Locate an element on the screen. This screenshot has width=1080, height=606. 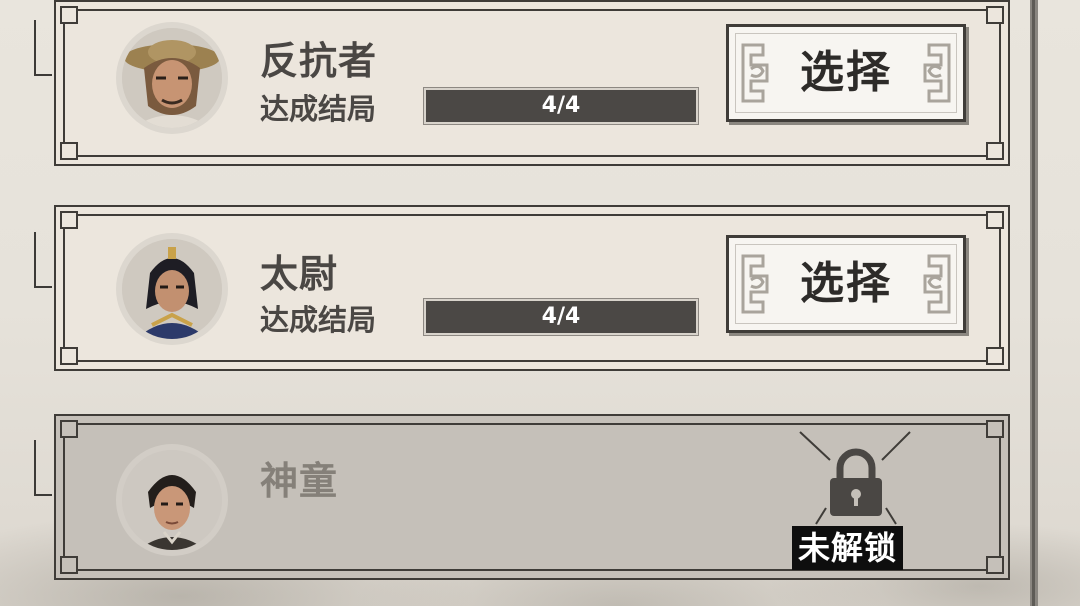
scrollbar is located at coordinates (1034, 303).